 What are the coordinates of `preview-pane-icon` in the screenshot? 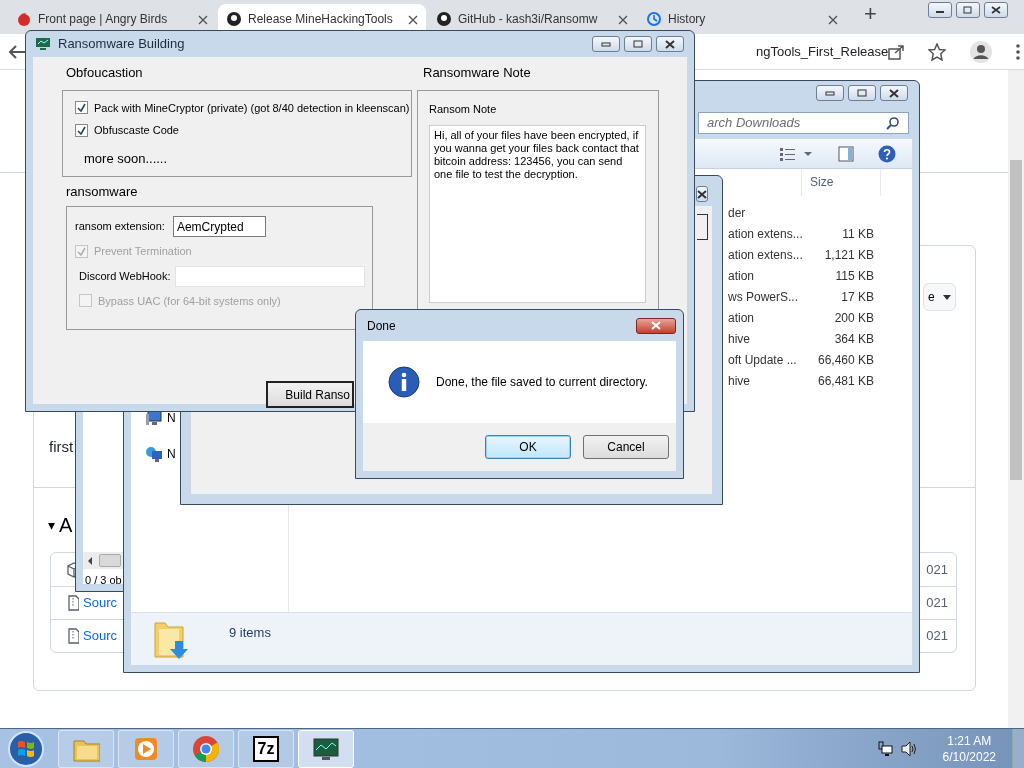 It's located at (846, 153).